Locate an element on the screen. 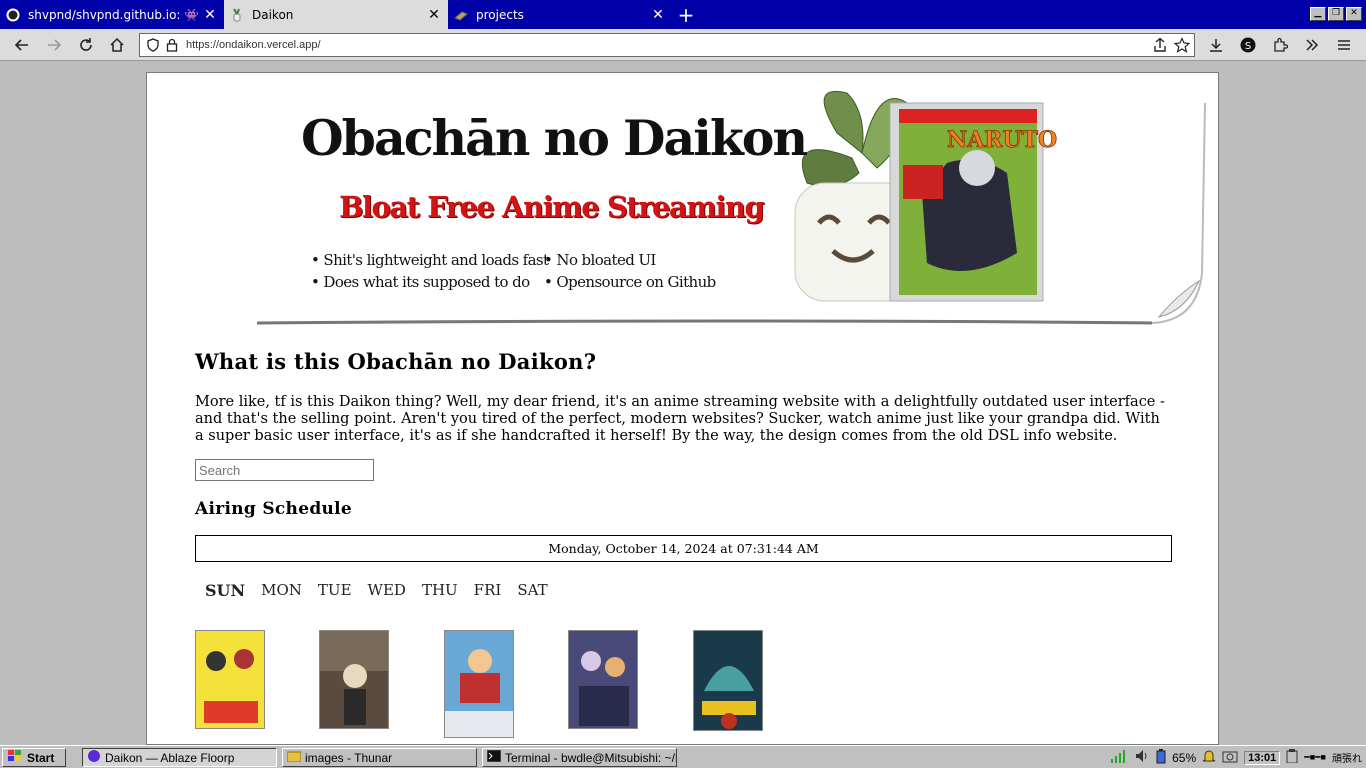 This screenshot has height=768, width=1366. taskbar-item-label: images - Thunar is located at coordinates (349, 757).